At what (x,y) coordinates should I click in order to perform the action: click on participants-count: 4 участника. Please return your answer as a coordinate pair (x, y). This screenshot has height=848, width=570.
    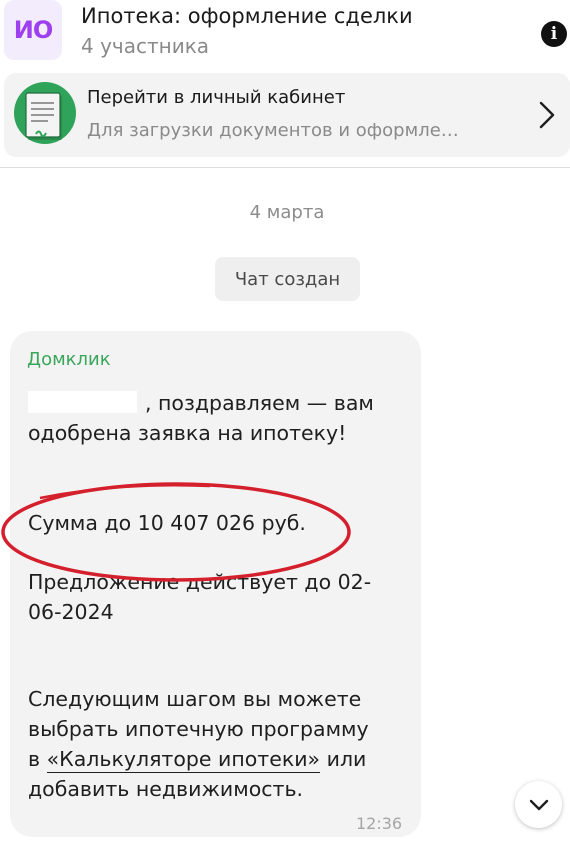
    Looking at the image, I should click on (145, 46).